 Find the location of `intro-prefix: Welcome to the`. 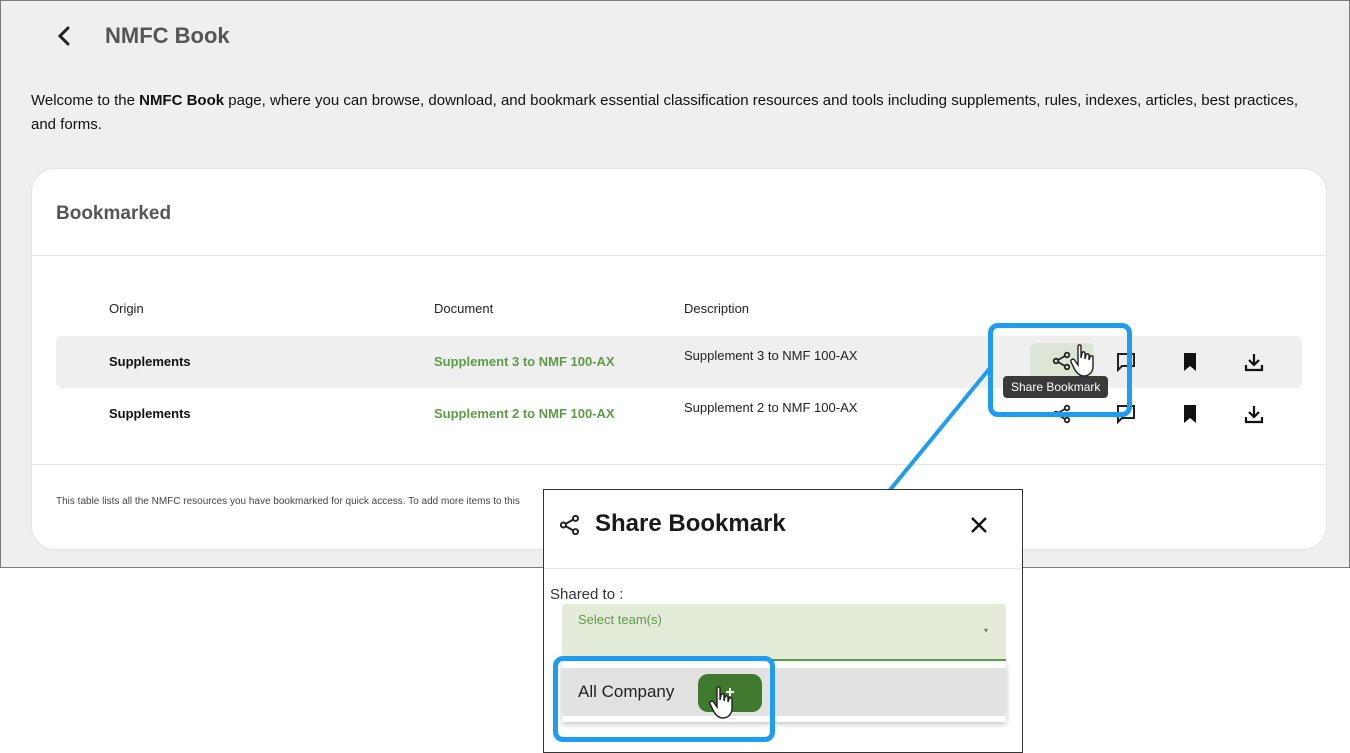

intro-prefix: Welcome to the is located at coordinates (85, 100).